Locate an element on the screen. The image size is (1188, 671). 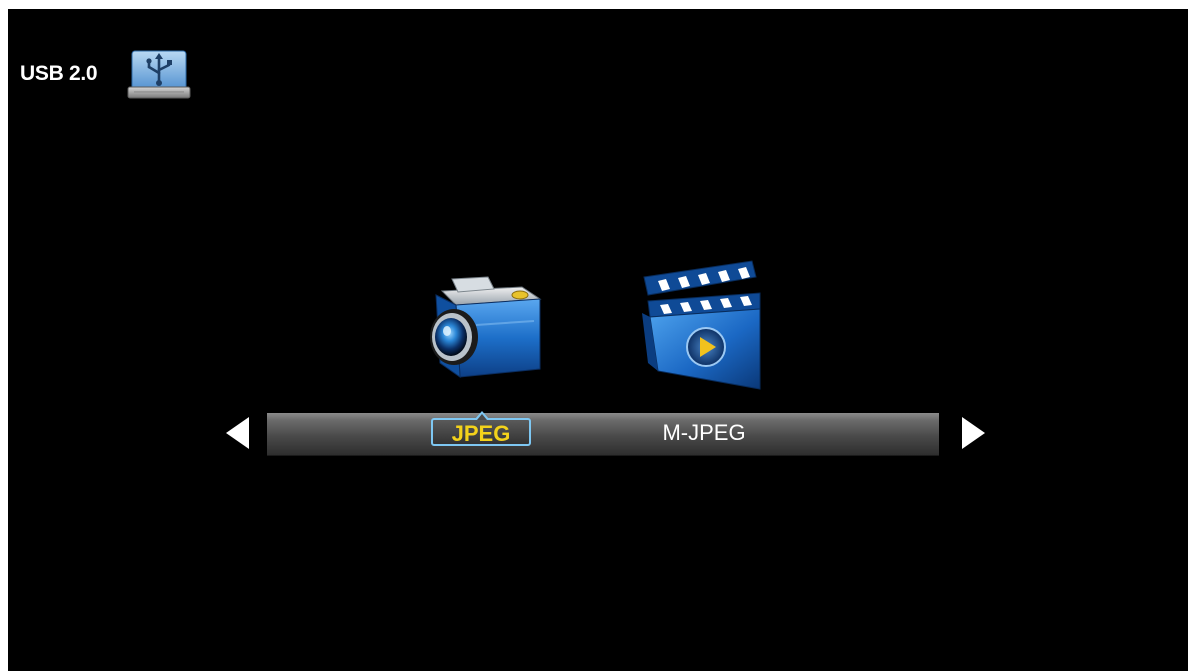
media-type-bar: JPEG M-JPEG is located at coordinates (603, 433).